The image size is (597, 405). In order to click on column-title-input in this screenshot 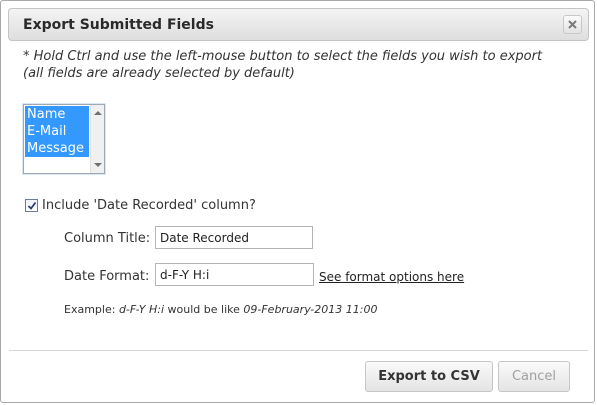, I will do `click(234, 237)`.